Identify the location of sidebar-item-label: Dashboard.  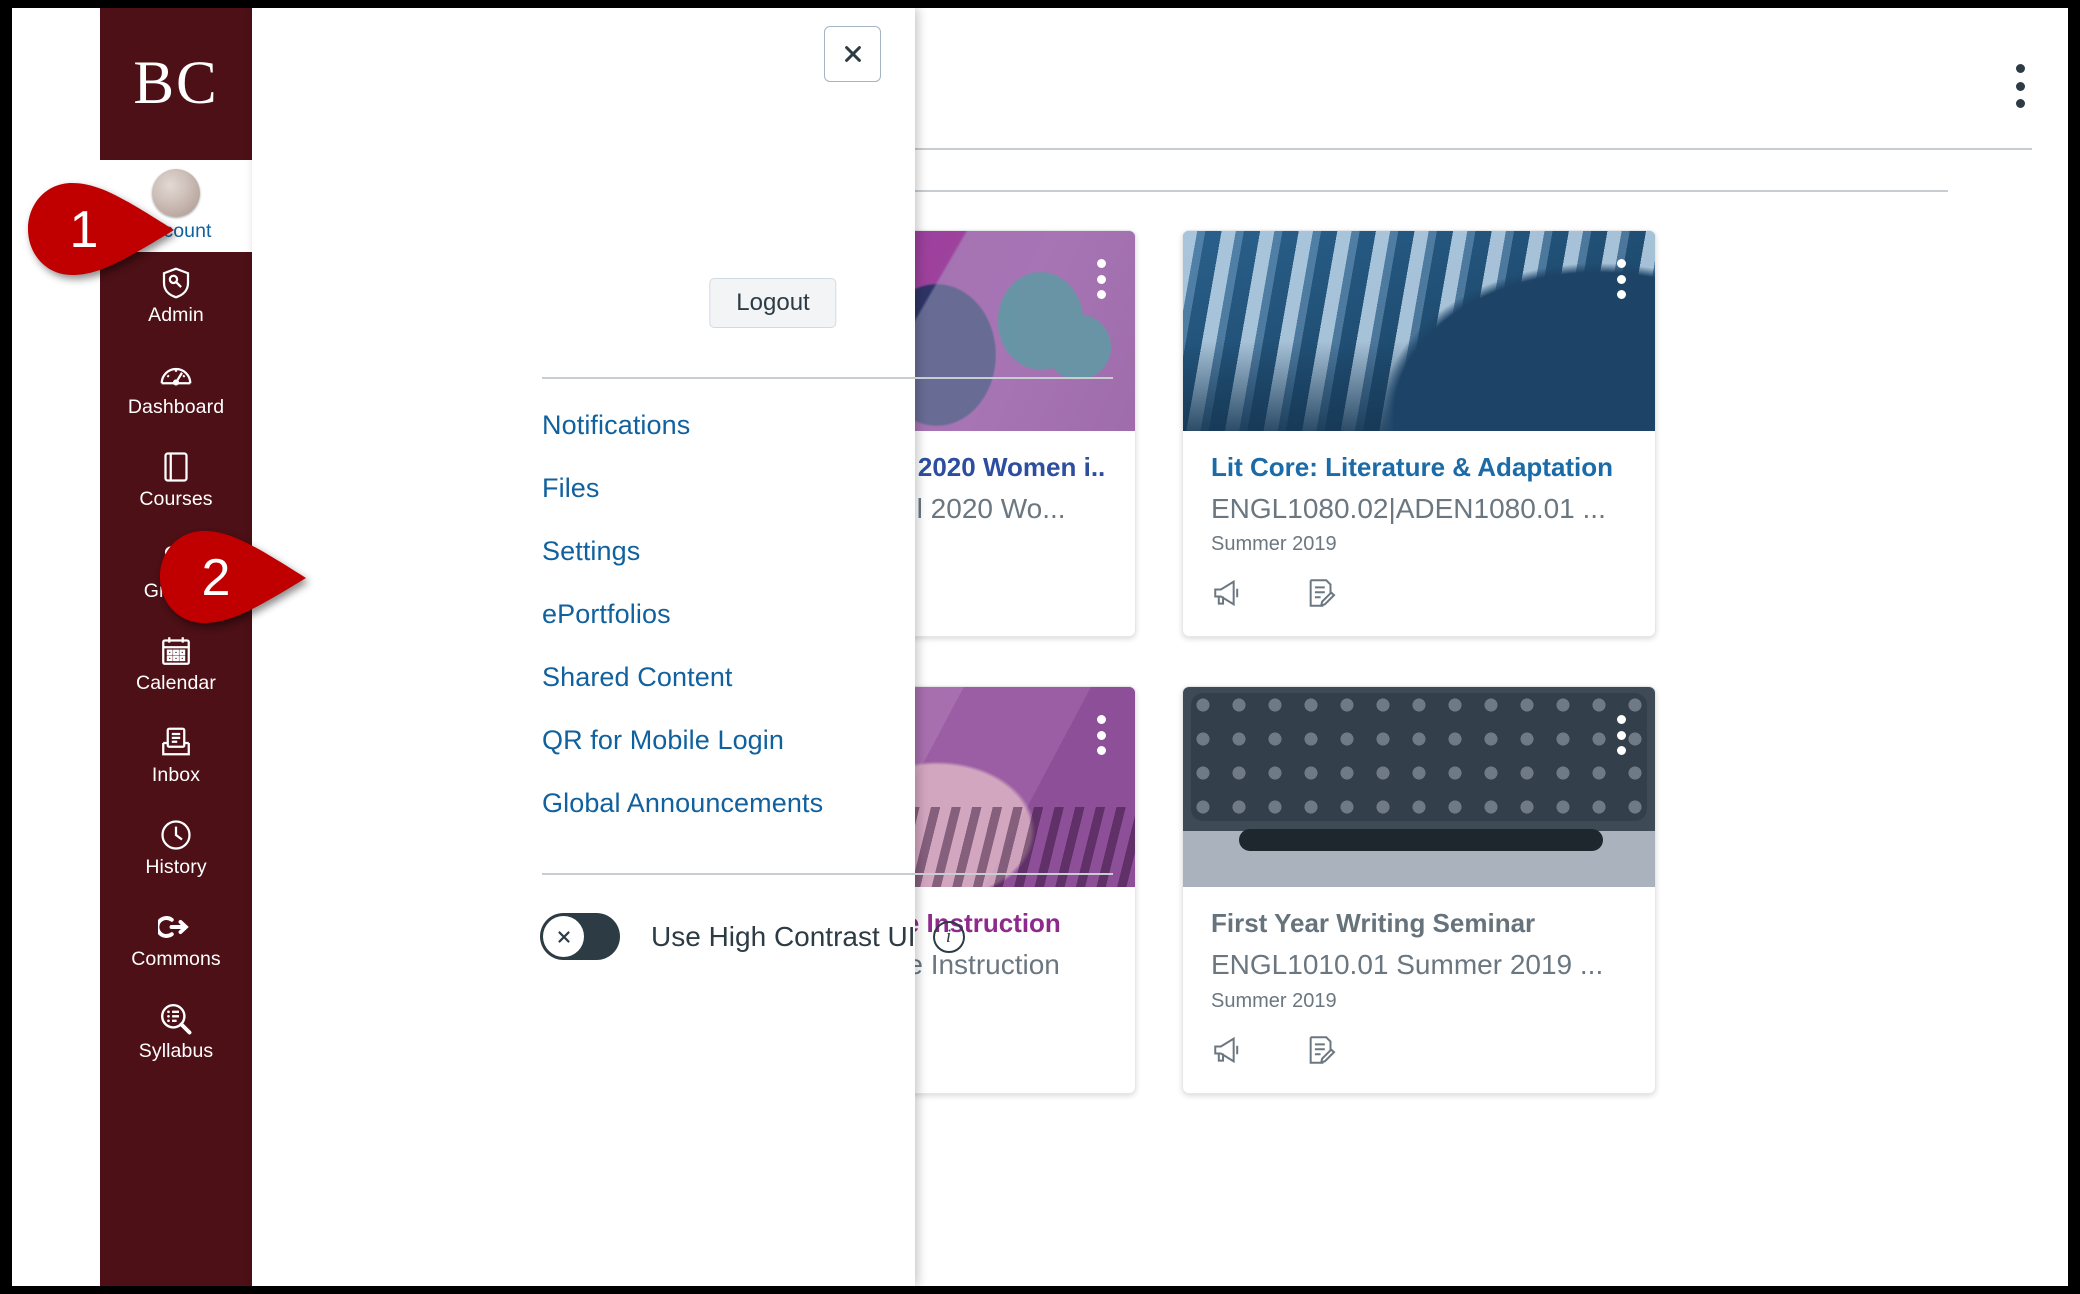
(176, 407).